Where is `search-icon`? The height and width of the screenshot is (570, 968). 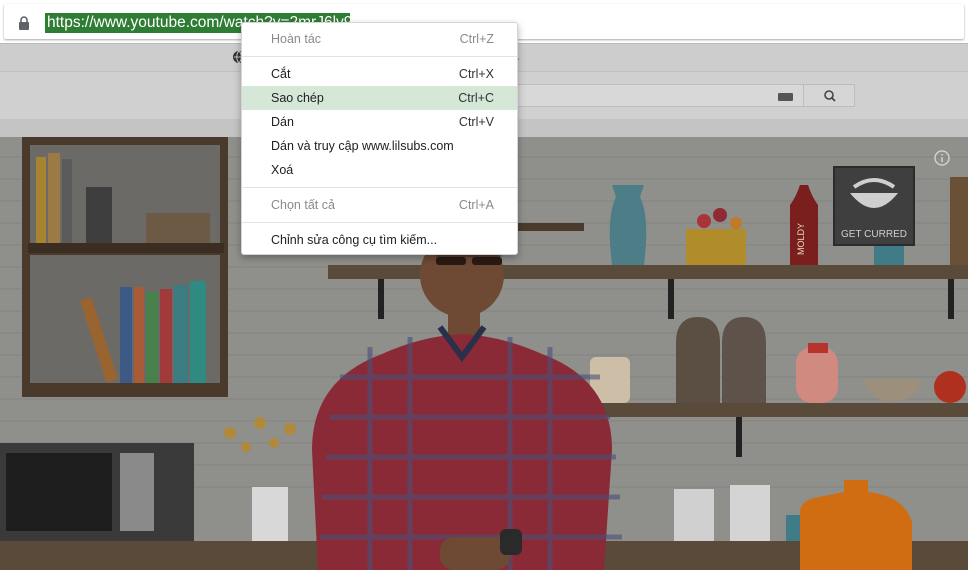
search-icon is located at coordinates (830, 96).